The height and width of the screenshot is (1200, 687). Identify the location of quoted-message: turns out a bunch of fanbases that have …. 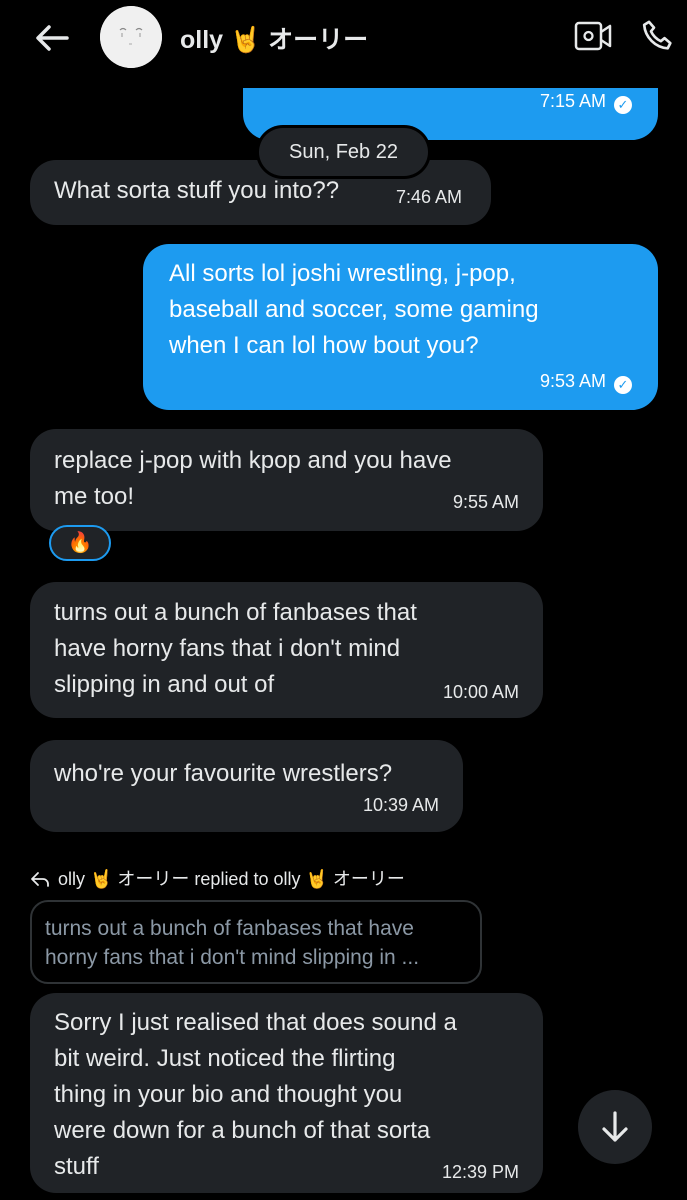
(256, 942).